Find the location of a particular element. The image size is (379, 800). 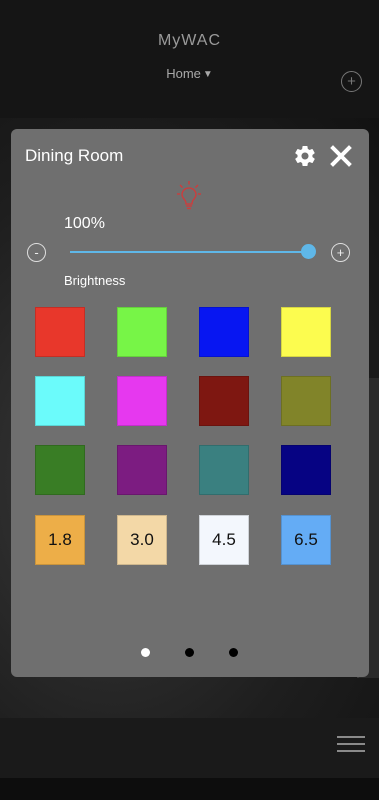

brightness-slider-thumb is located at coordinates (308, 251).